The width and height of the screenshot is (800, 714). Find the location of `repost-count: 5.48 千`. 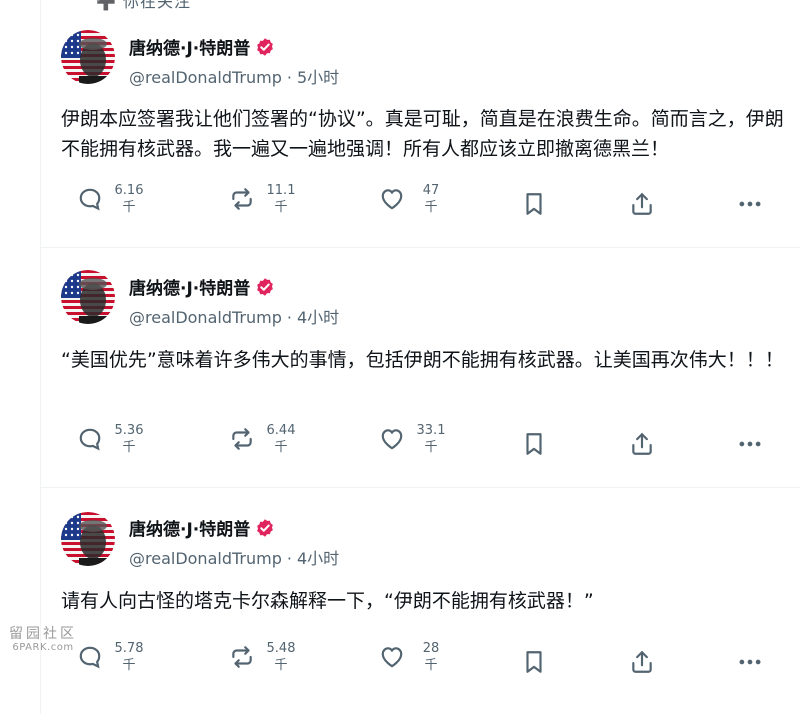

repost-count: 5.48 千 is located at coordinates (281, 657).